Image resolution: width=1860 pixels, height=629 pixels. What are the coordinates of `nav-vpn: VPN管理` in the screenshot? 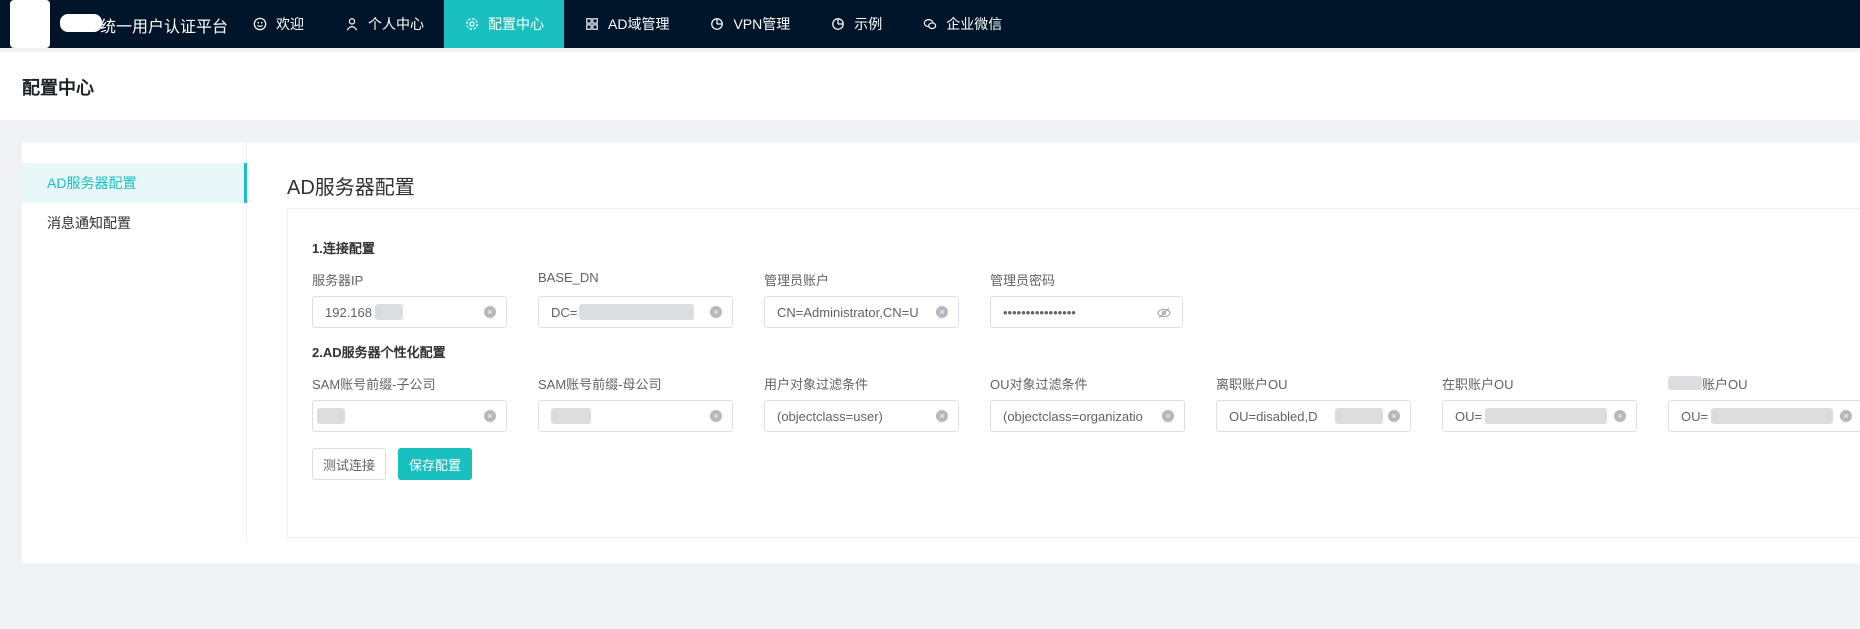 It's located at (749, 24).